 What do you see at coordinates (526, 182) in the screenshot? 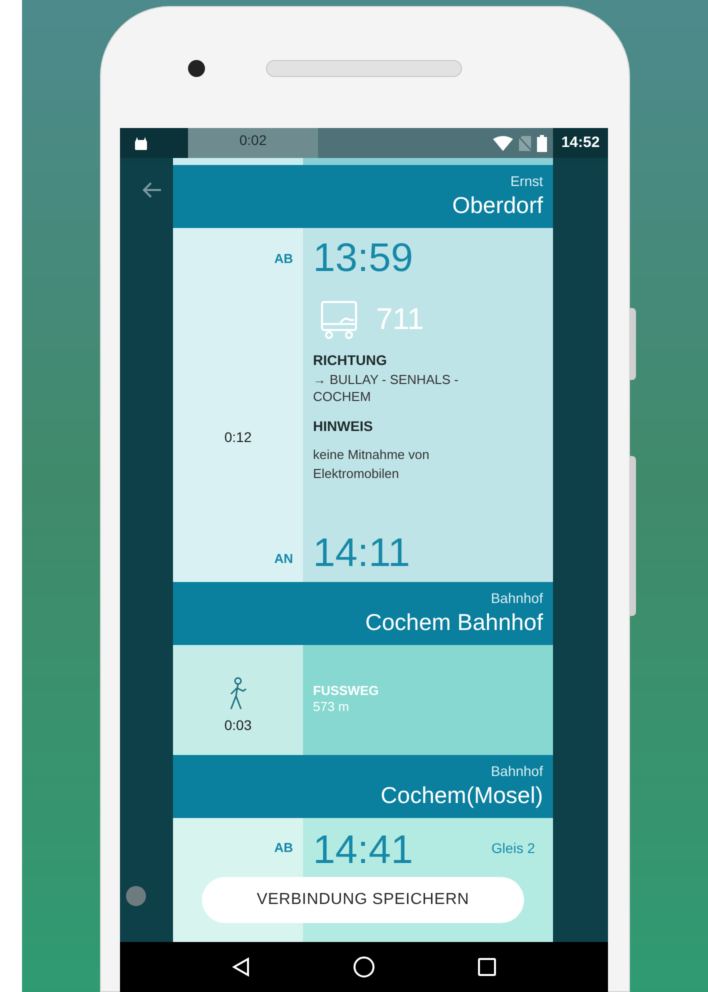
I see `stop-label: Ernst` at bounding box center [526, 182].